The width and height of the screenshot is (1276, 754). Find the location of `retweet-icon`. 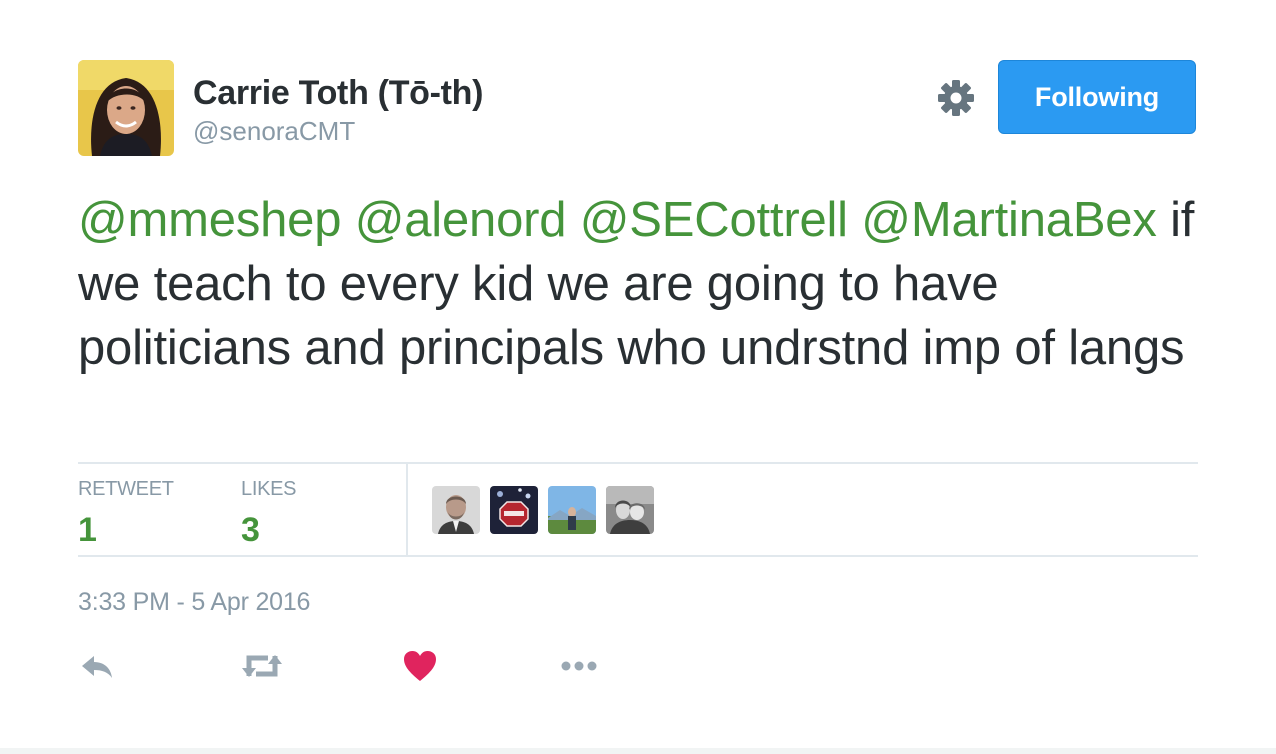

retweet-icon is located at coordinates (262, 666).